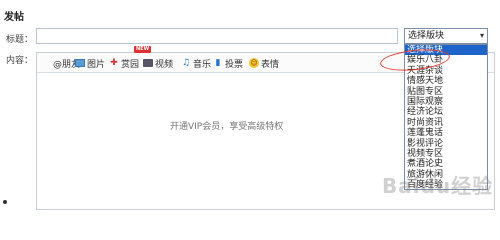 The image size is (500, 240). I want to click on reward-button: ✚ 赏园, so click(124, 63).